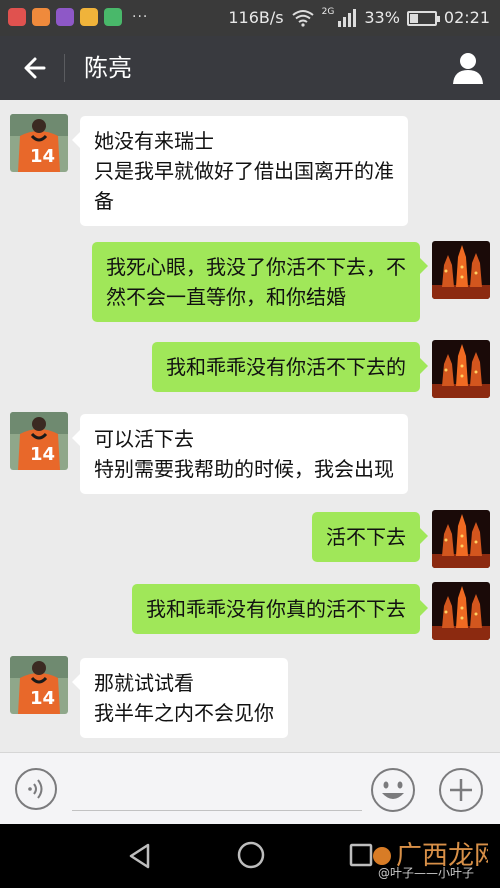  What do you see at coordinates (78, 17) in the screenshot?
I see `notification-icons: ···` at bounding box center [78, 17].